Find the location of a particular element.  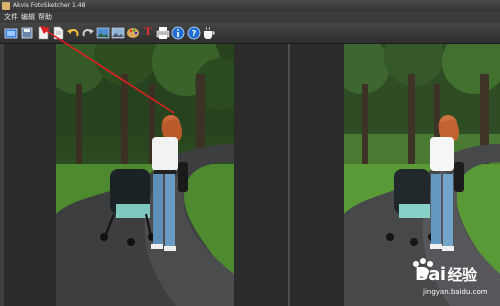

watermark-url: jingyan.baidu.com is located at coordinates (455, 292).